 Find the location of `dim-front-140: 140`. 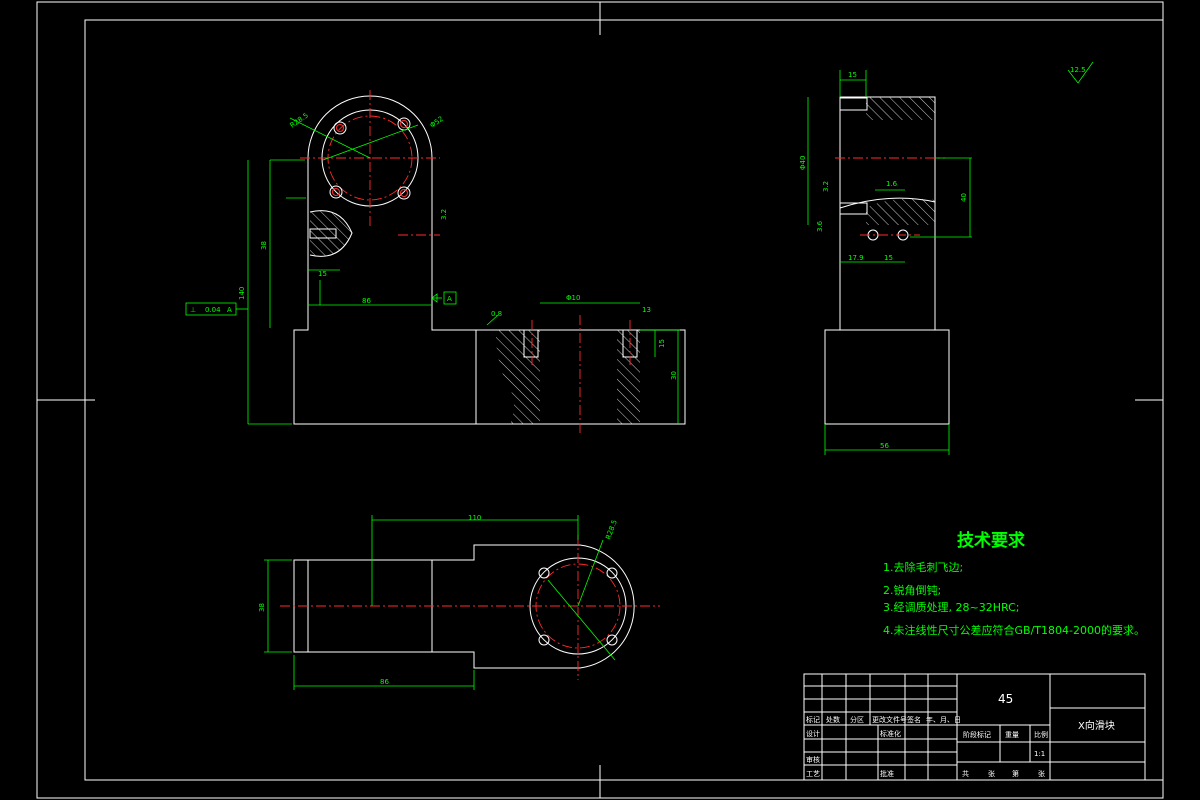

dim-front-140: 140 is located at coordinates (242, 293).